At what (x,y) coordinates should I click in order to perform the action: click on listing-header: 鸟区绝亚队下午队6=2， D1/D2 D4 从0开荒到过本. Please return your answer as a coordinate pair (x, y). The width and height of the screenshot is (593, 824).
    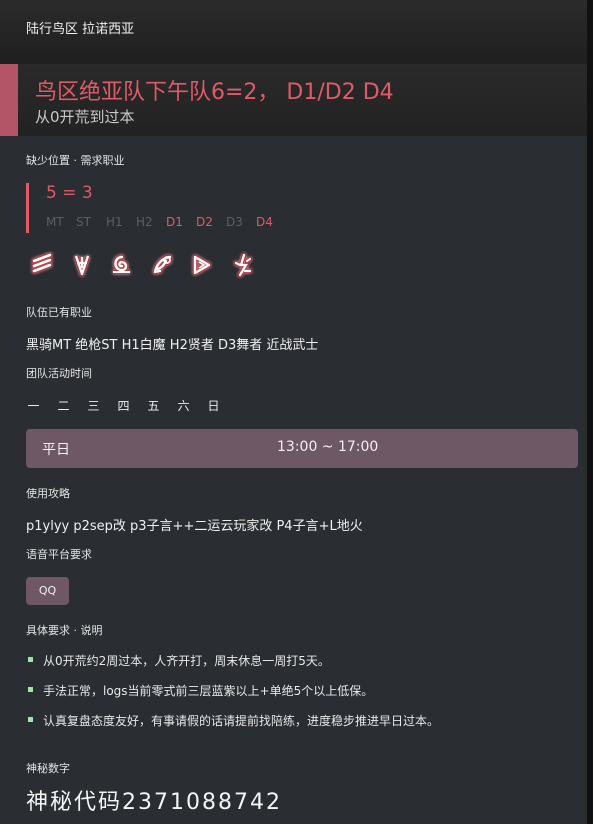
    Looking at the image, I should click on (296, 100).